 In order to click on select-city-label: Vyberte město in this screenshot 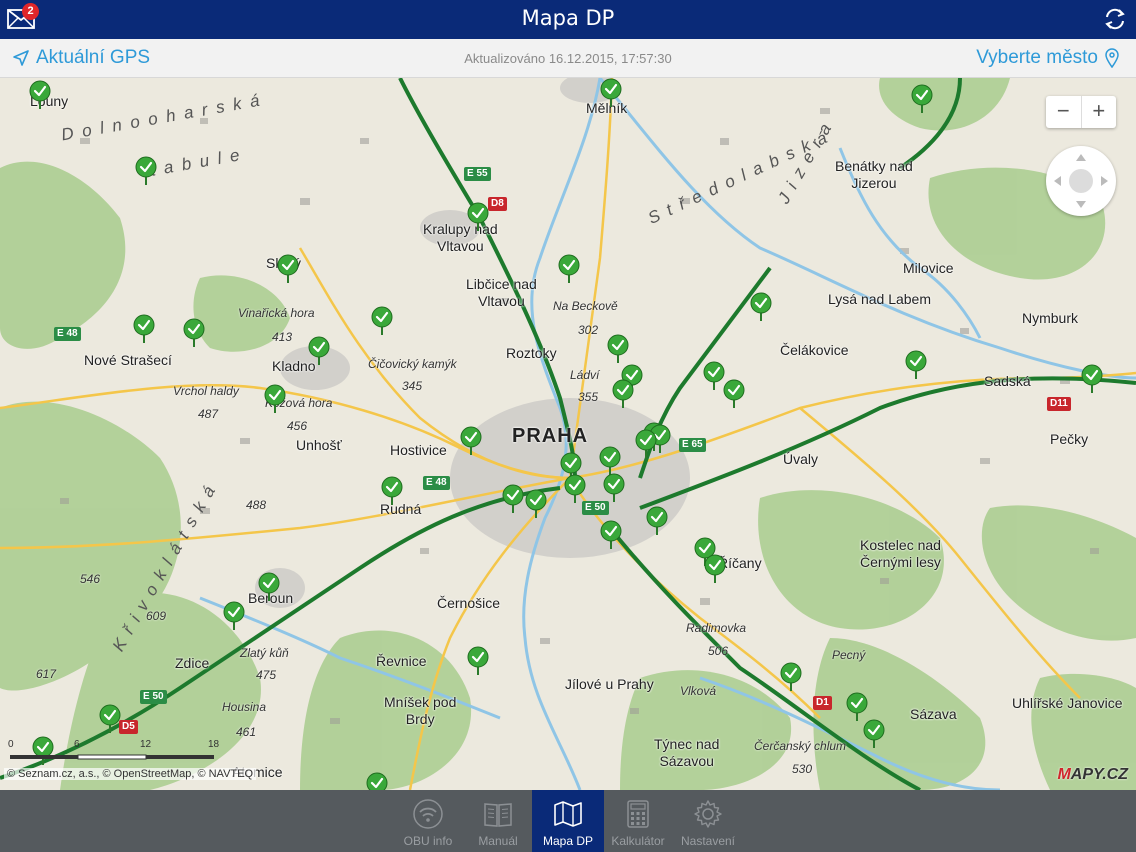, I will do `click(1037, 57)`.